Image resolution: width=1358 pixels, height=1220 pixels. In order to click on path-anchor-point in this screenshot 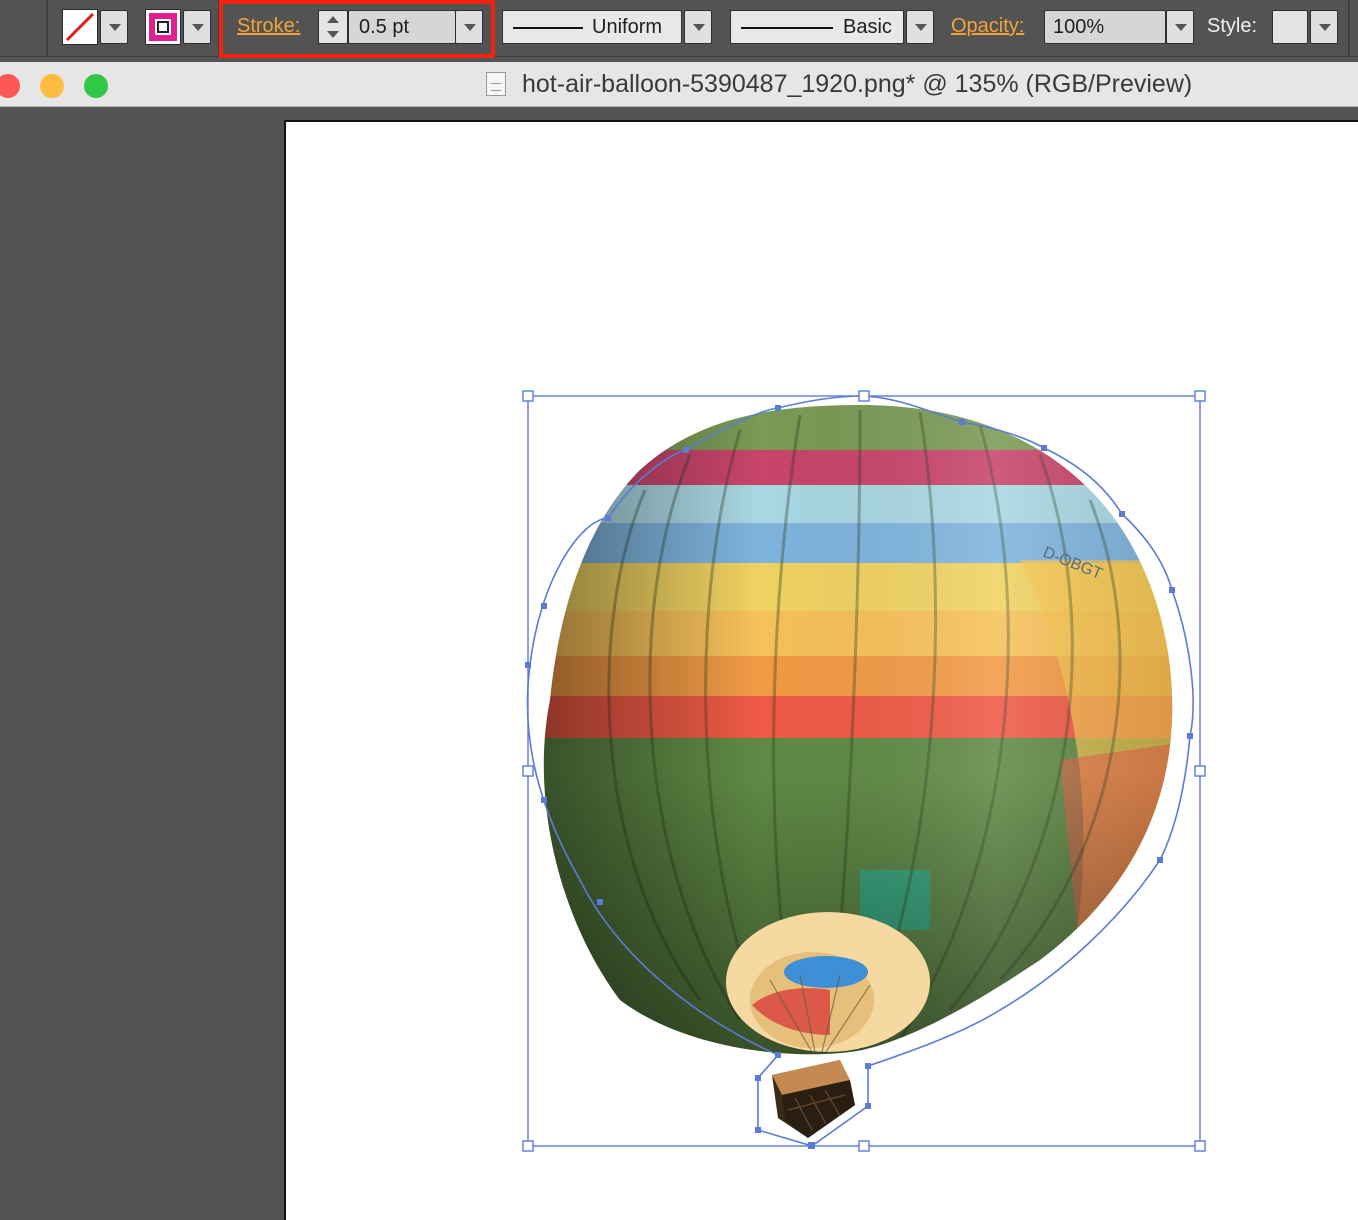, I will do `click(811, 1145)`.